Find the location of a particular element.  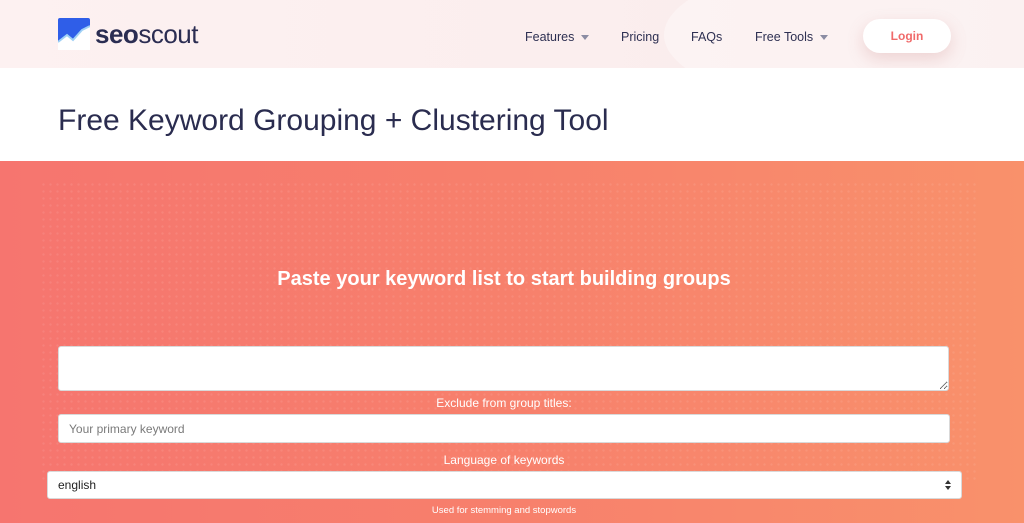

nav-free-tools: Free Tools is located at coordinates (792, 37).